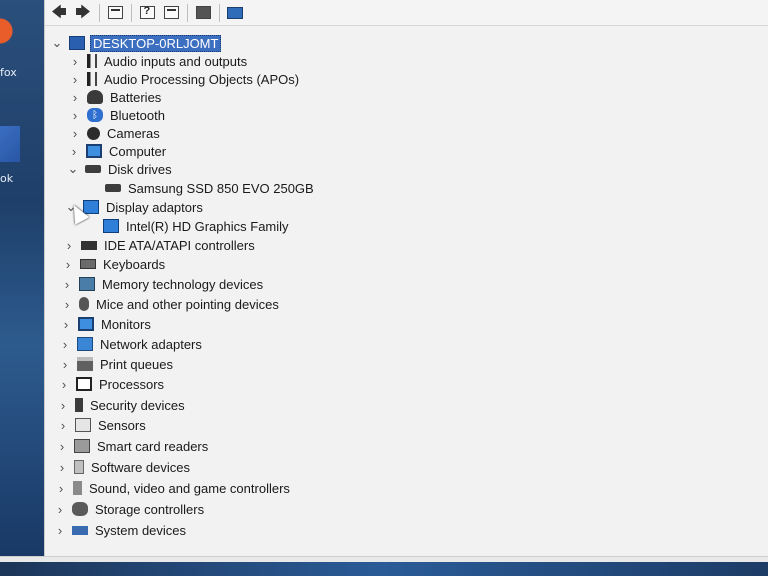  I want to click on tree-item-label: Disk drives, so click(140, 169).